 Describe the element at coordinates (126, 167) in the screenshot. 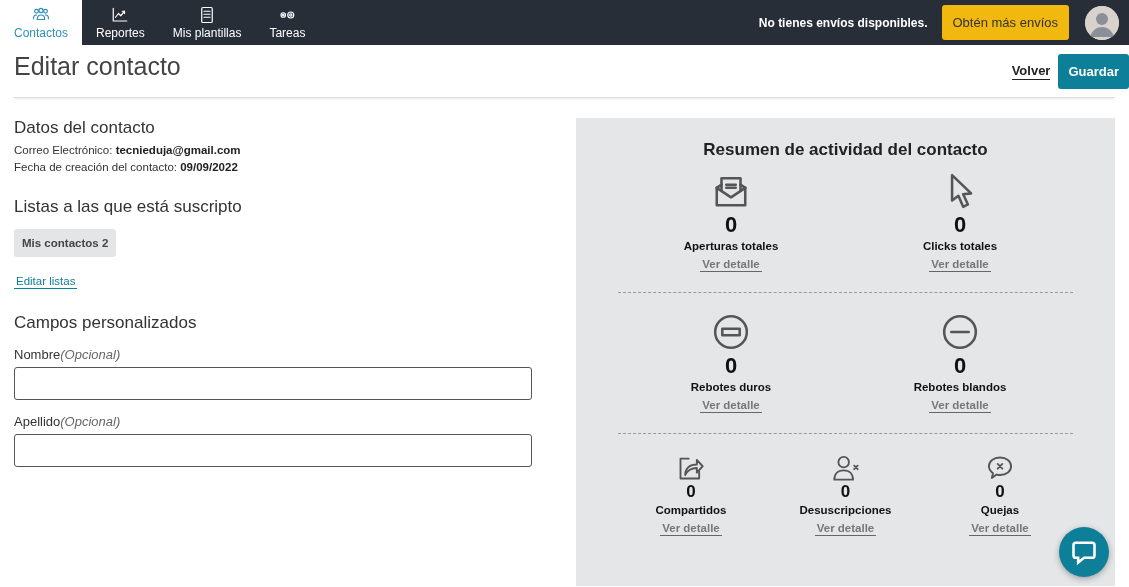

I see `detail-text: Fecha de creación del contacto: 09/09/2022` at that location.